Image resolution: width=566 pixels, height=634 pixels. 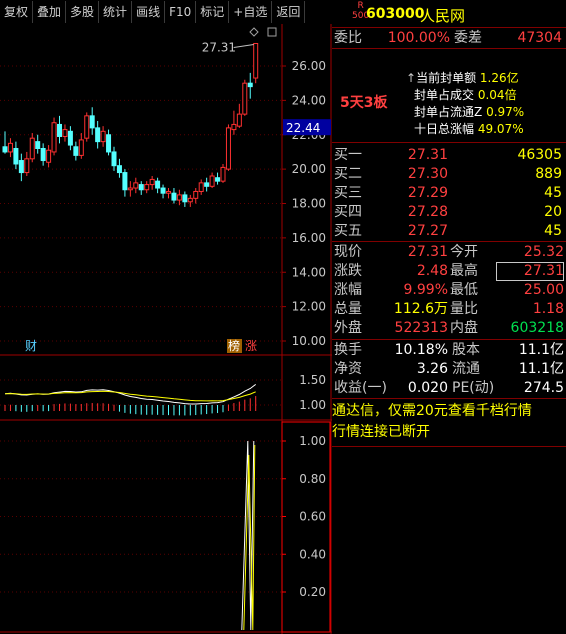 I want to click on toolbar-button-0: 复权, so click(x=17, y=12).